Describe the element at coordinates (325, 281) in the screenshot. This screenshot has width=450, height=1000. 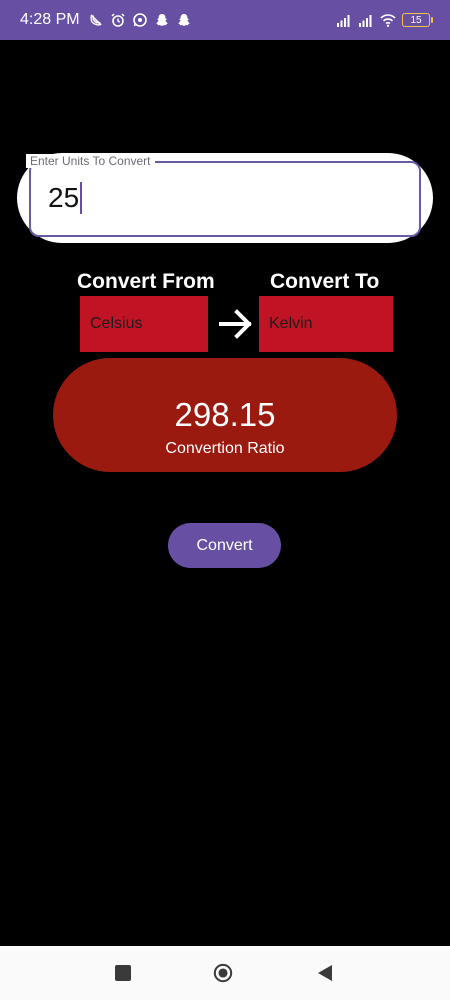
I see `convert-to-label: Convert To` at that location.